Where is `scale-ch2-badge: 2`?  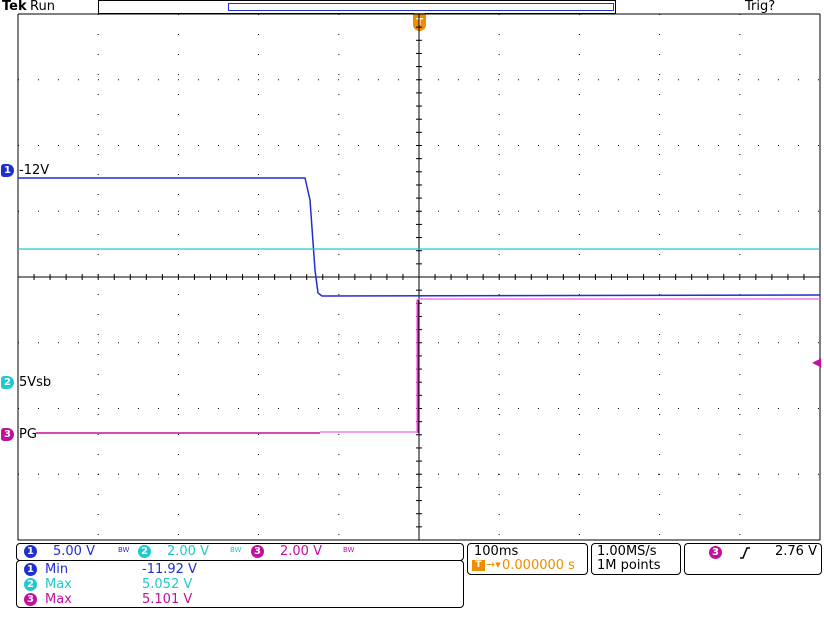
scale-ch2-badge: 2 is located at coordinates (144, 551).